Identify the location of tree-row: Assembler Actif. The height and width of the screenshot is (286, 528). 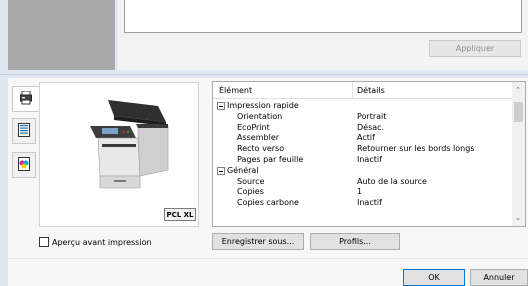
(363, 138).